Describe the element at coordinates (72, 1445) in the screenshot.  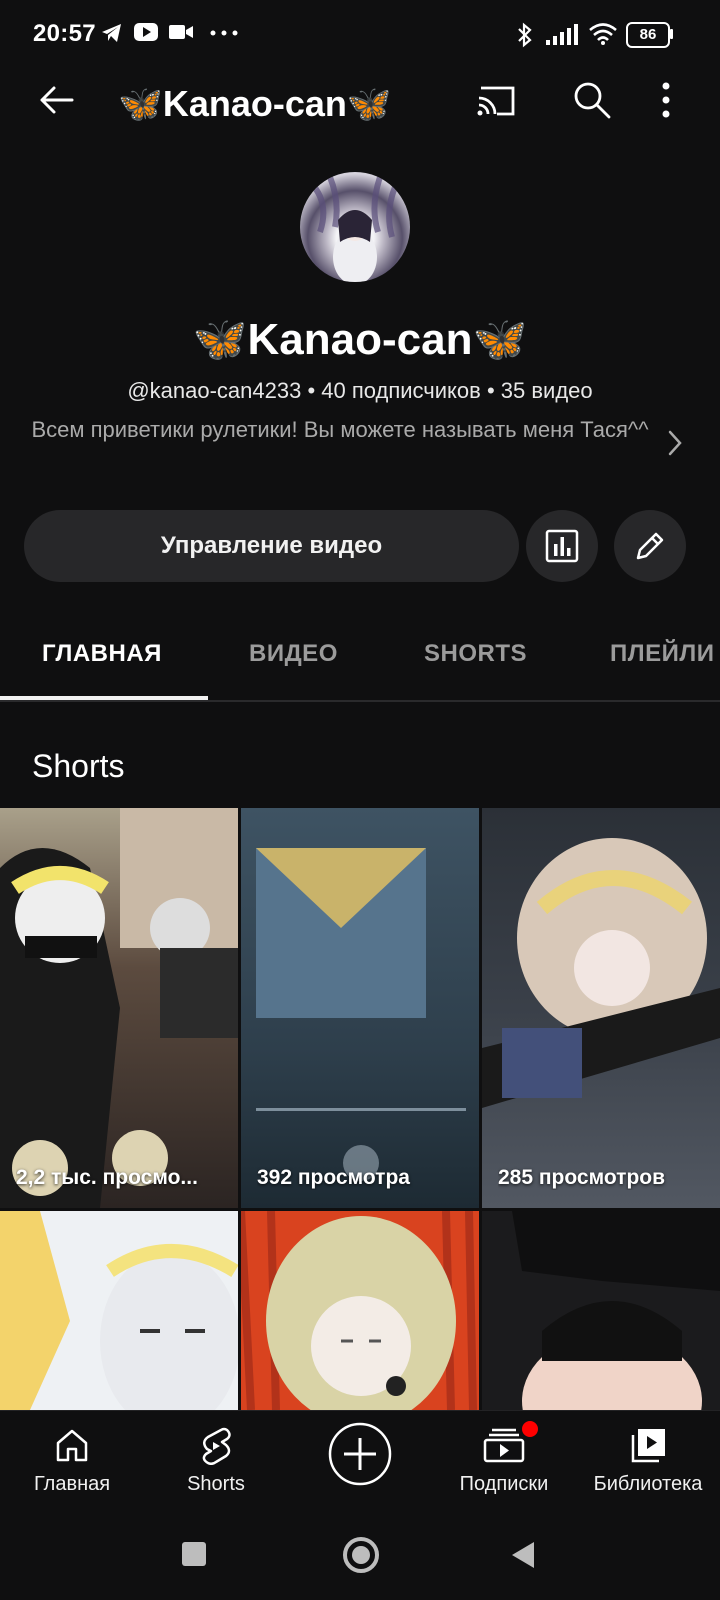
I see `home-icon` at that location.